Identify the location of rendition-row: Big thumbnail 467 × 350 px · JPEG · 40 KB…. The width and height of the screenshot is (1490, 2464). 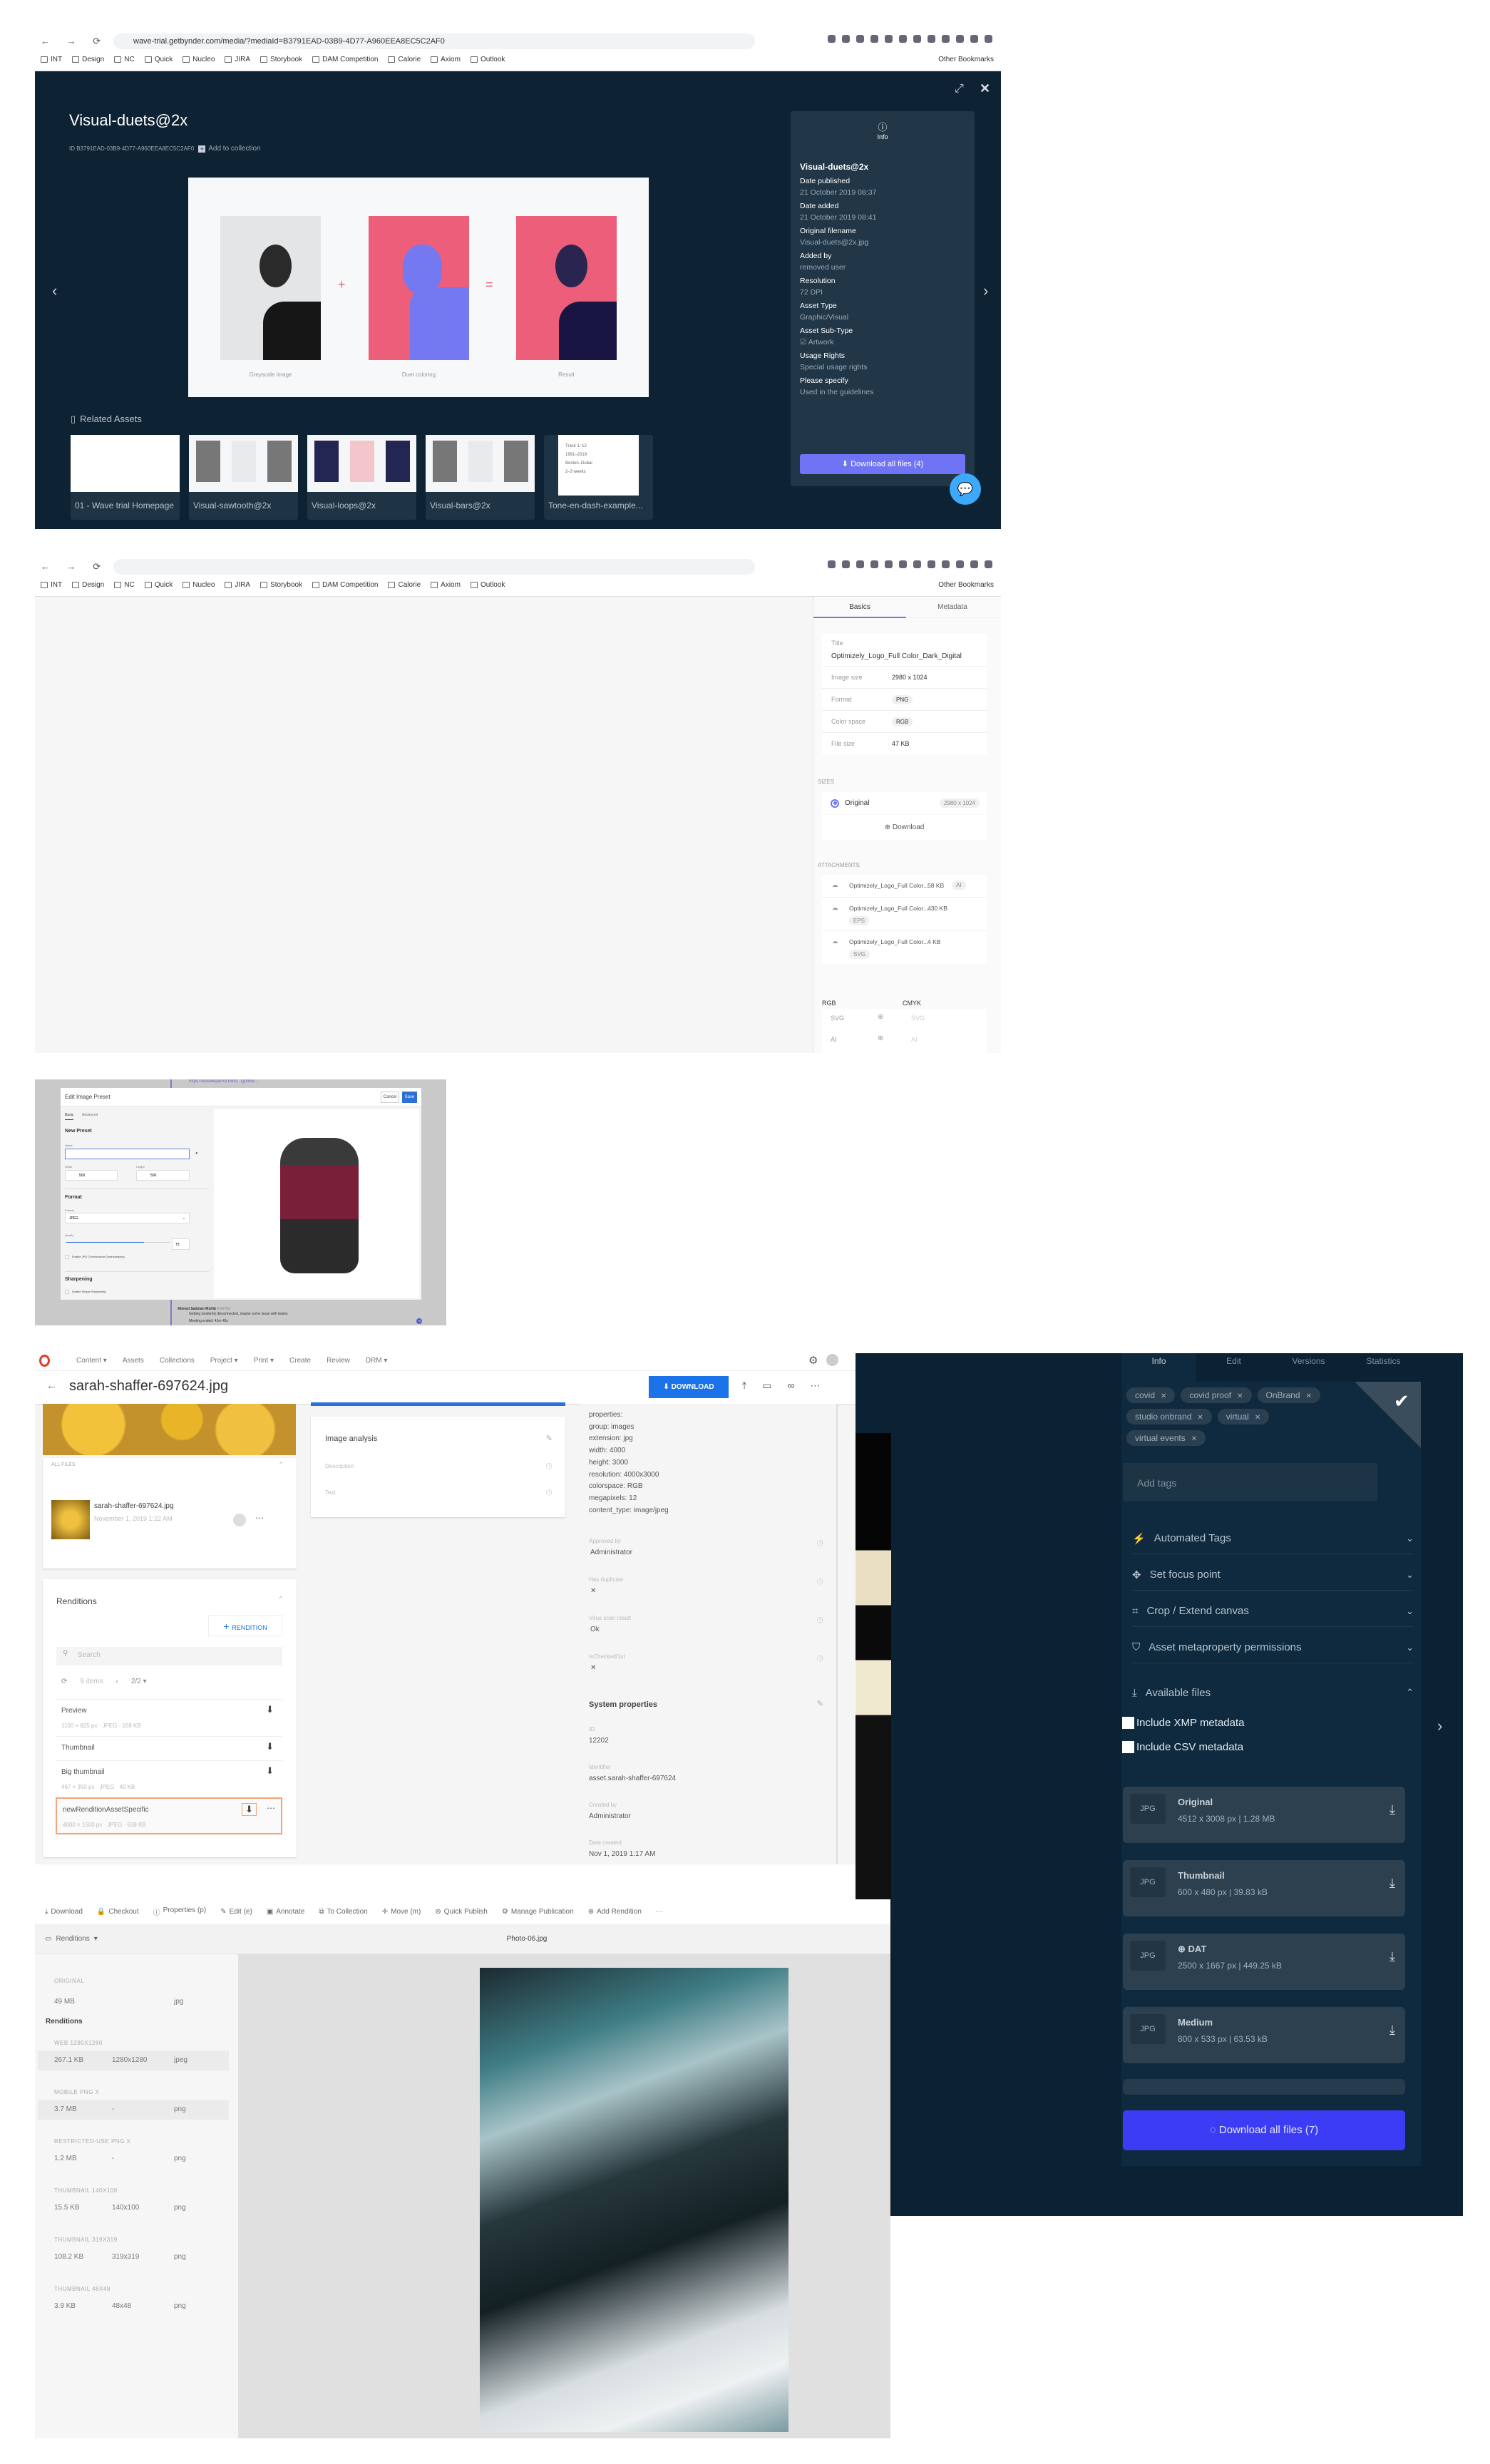
(169, 1778).